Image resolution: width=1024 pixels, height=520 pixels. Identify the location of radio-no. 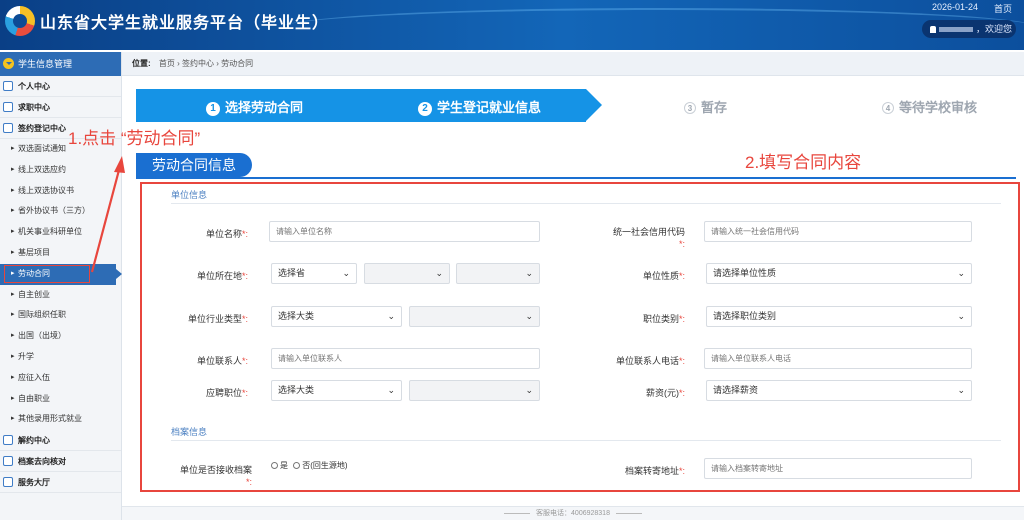
(297, 465).